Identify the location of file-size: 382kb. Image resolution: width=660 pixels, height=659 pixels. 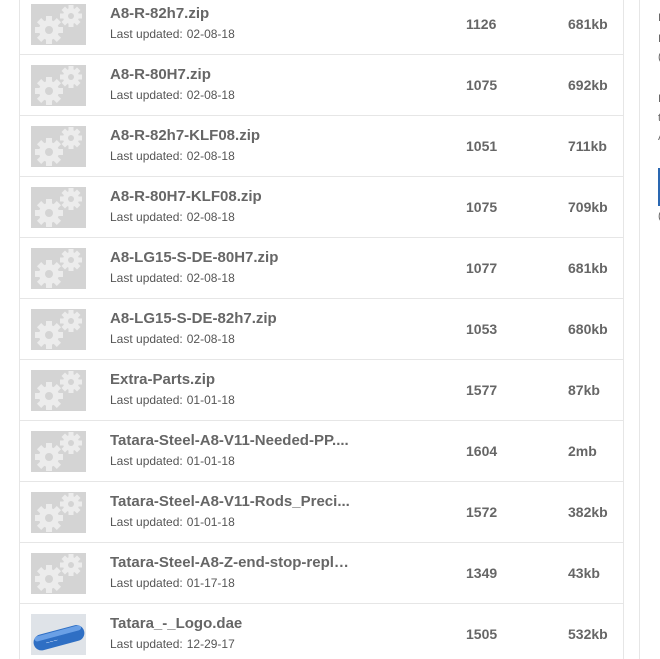
(588, 512).